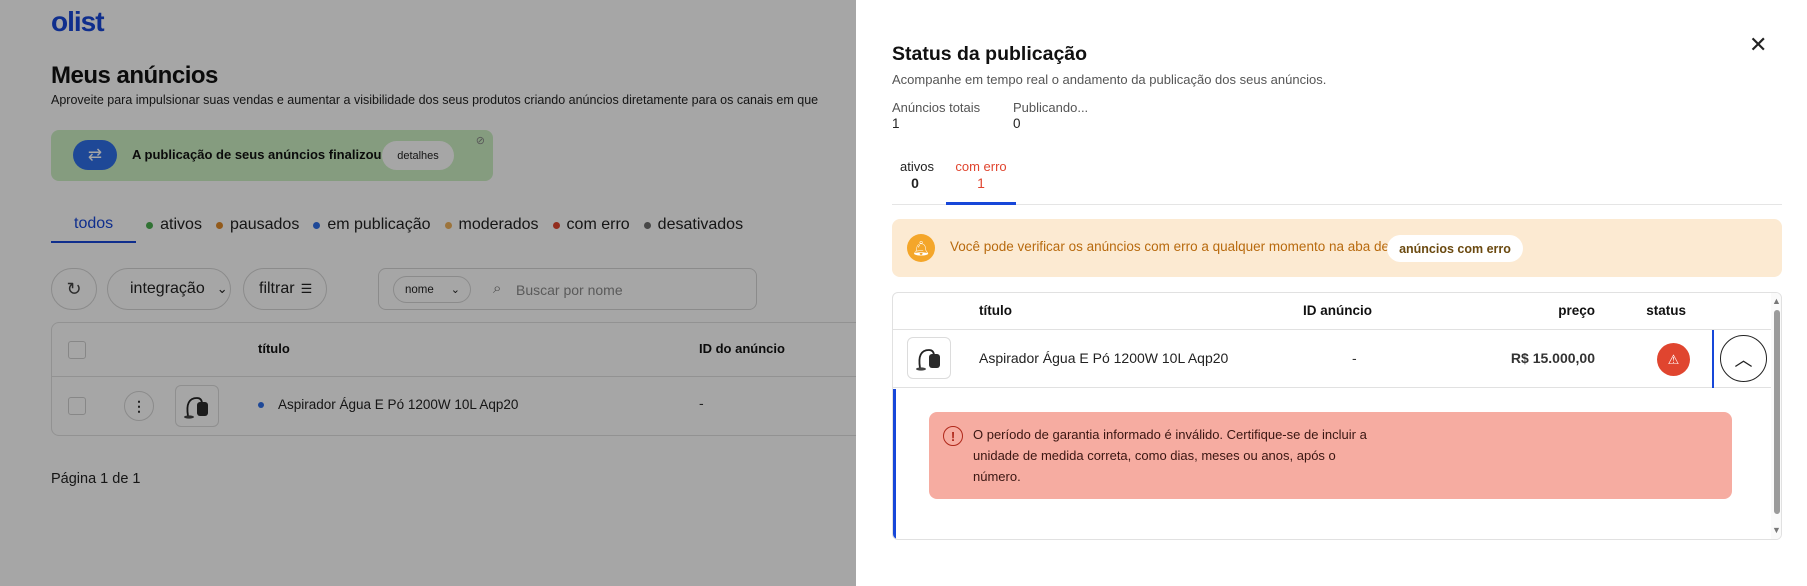 The height and width of the screenshot is (586, 1807). Describe the element at coordinates (915, 183) in the screenshot. I see `tab-count: 0` at that location.